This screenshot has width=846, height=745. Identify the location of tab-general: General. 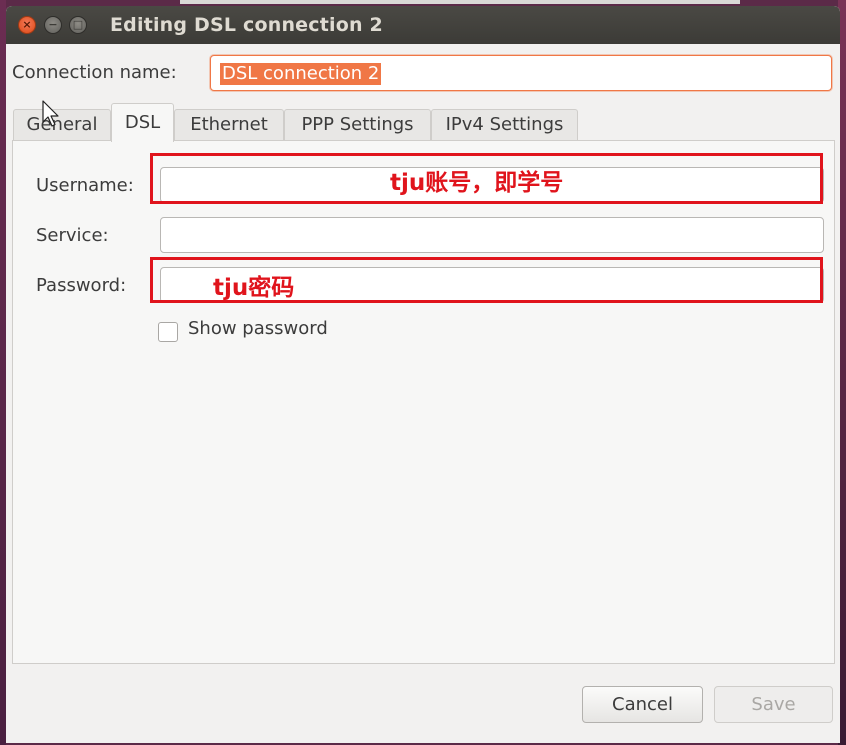
(62, 125).